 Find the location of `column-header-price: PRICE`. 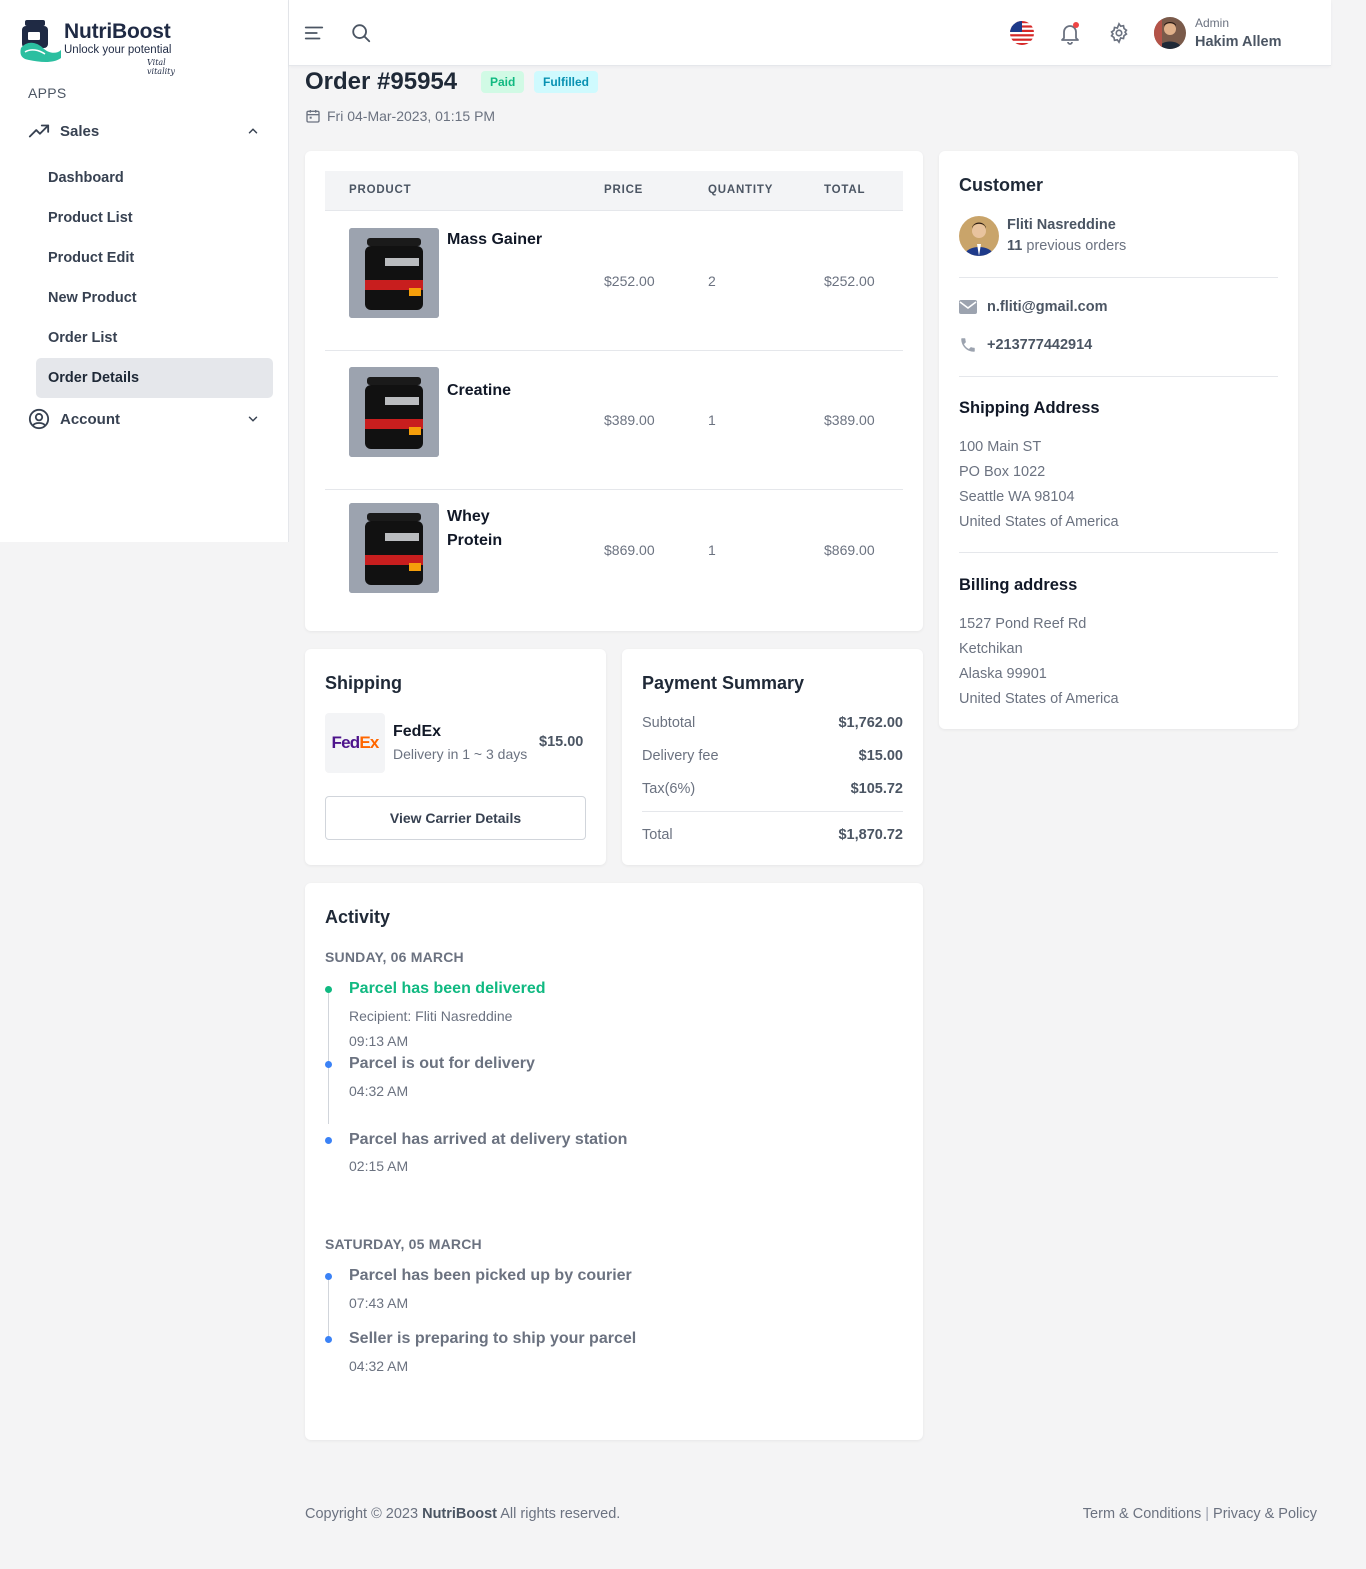

column-header-price: PRICE is located at coordinates (623, 190).